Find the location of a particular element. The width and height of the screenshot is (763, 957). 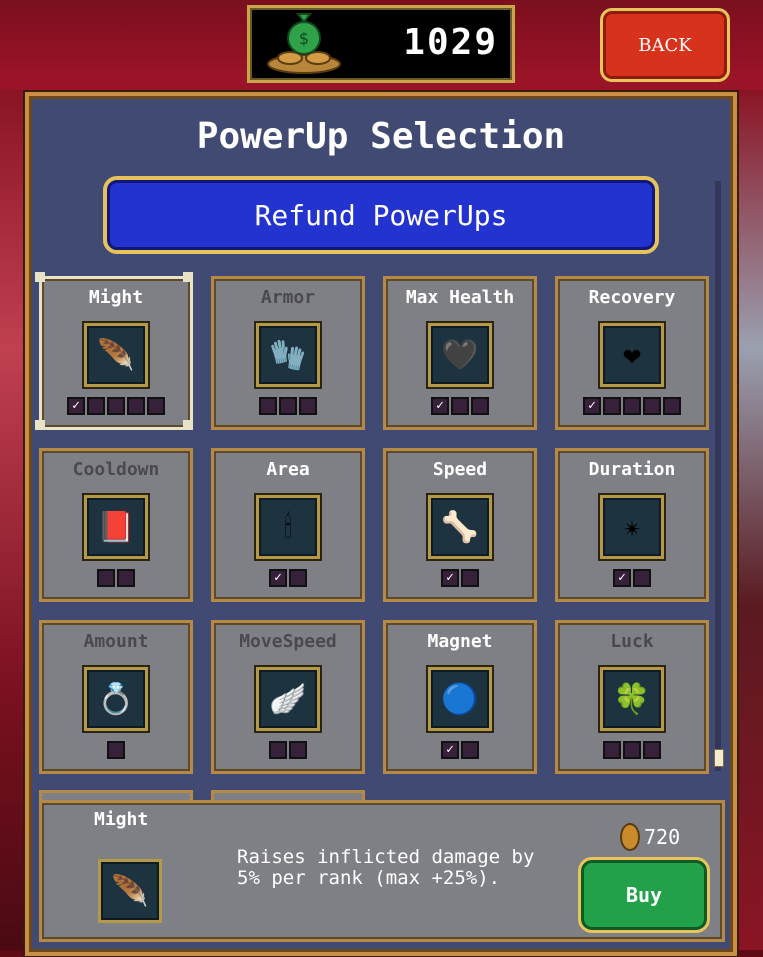

powerup-name: Duration is located at coordinates (632, 469).